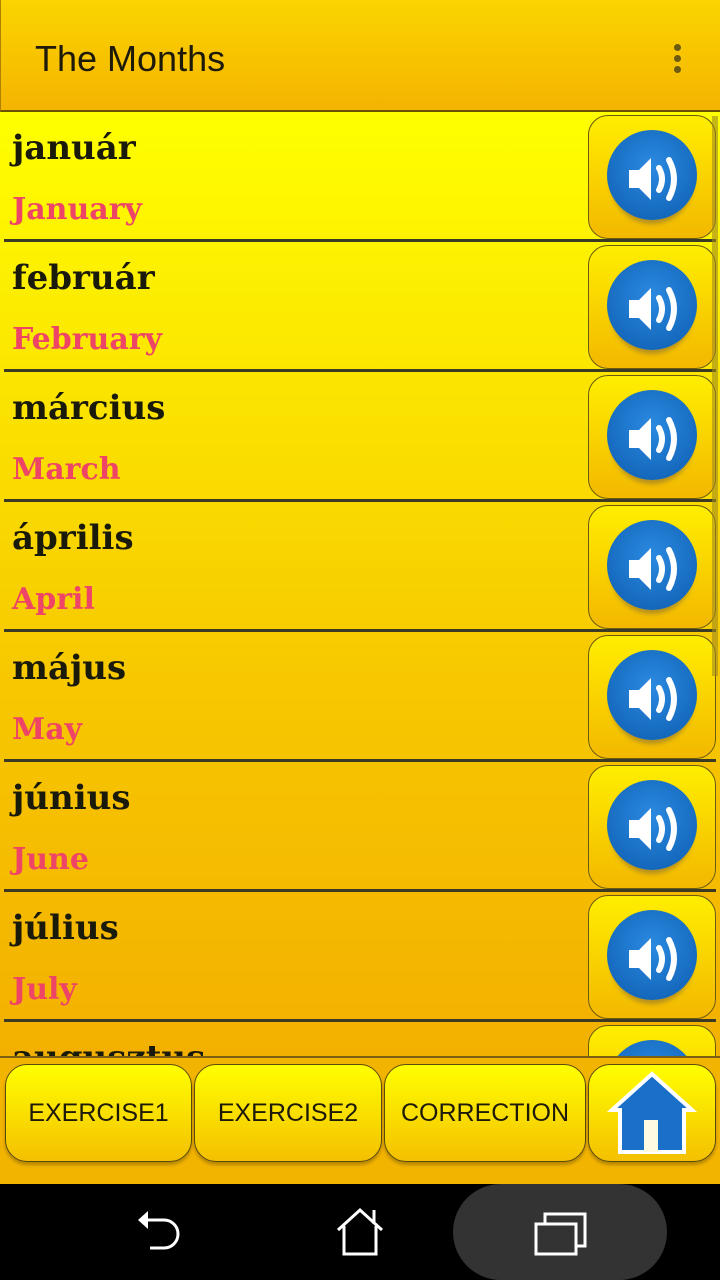  What do you see at coordinates (360, 827) in the screenshot?
I see `word-row: június June` at bounding box center [360, 827].